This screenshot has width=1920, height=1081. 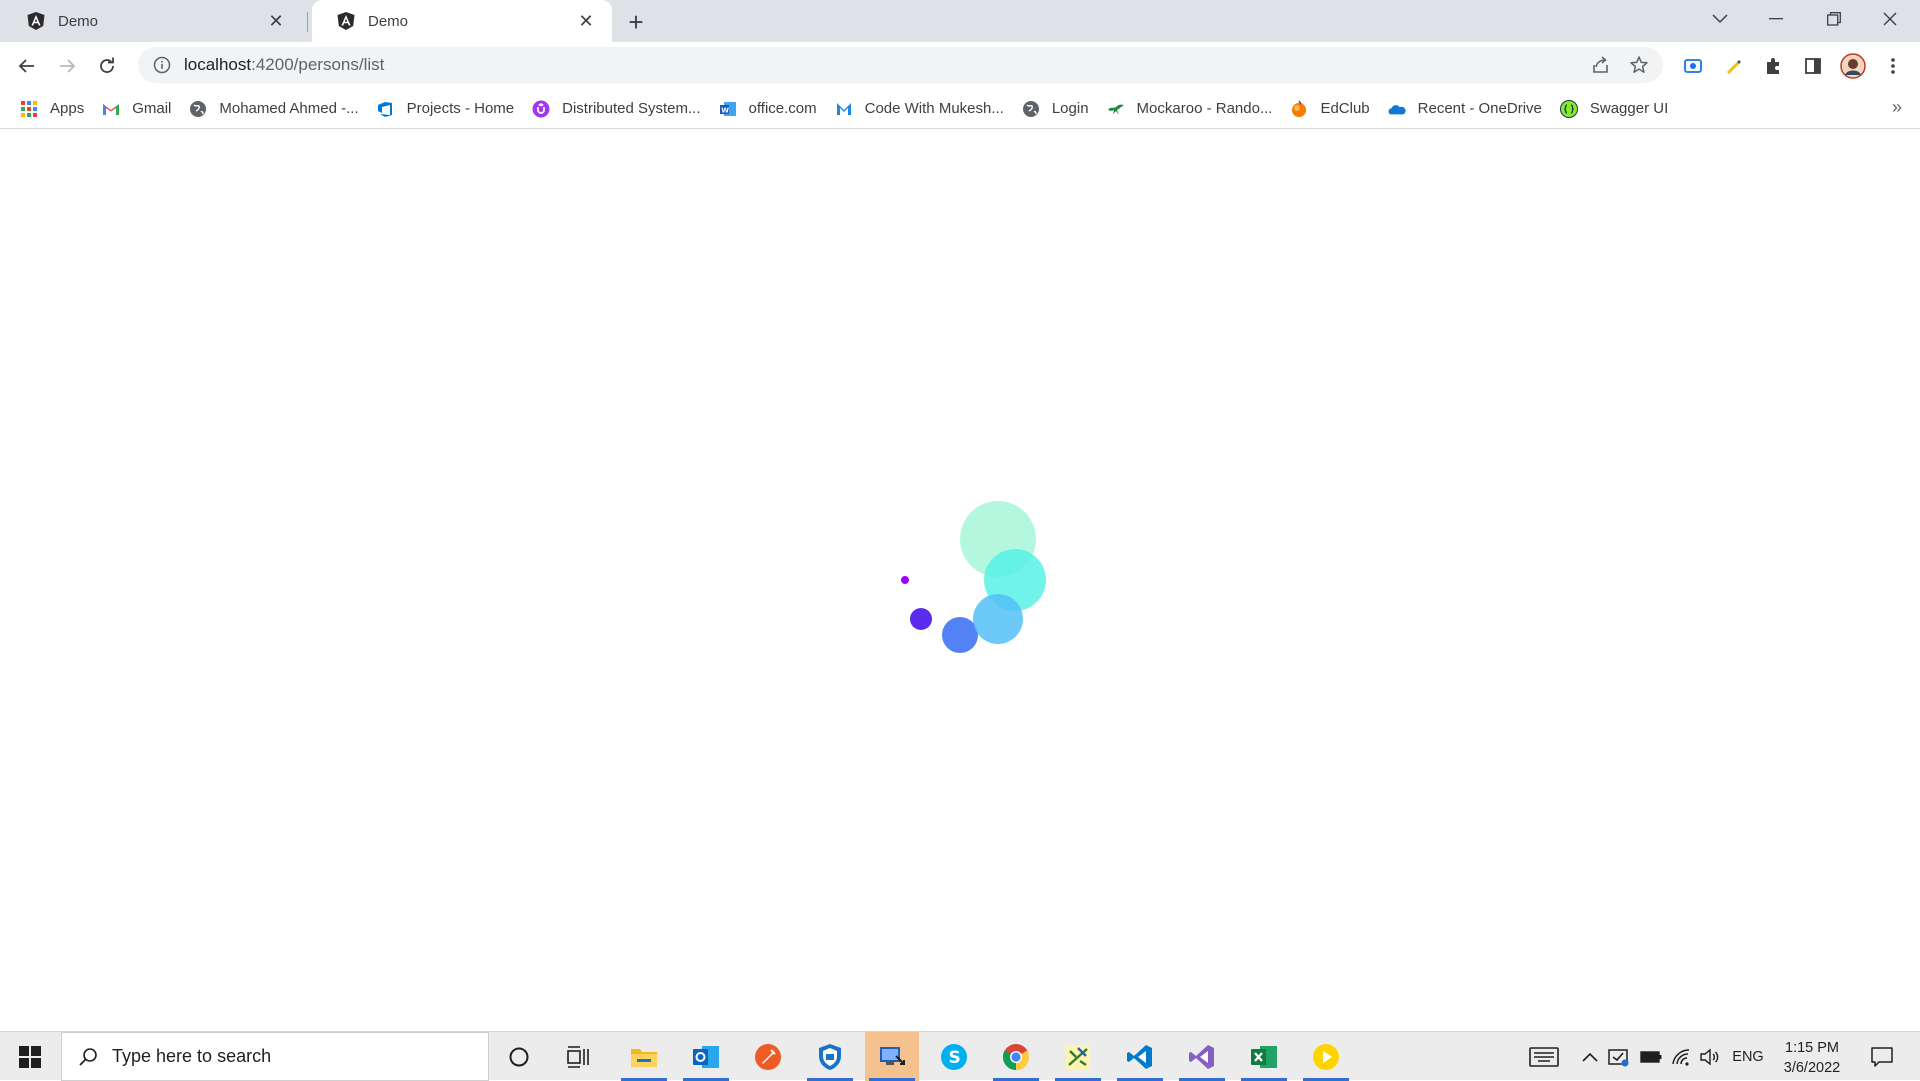 I want to click on edclub-icon, so click(x=1299, y=109).